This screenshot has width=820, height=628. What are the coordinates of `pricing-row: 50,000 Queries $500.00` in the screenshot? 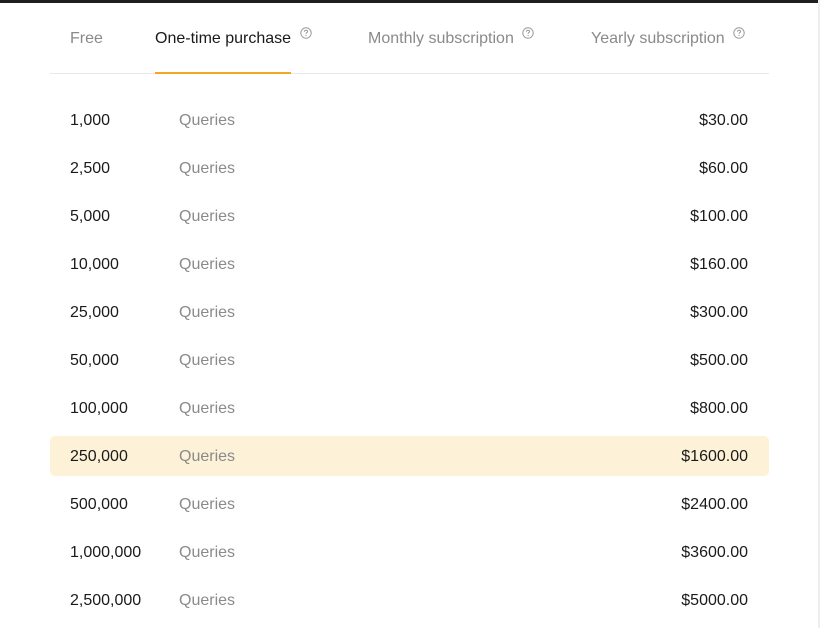 It's located at (409, 360).